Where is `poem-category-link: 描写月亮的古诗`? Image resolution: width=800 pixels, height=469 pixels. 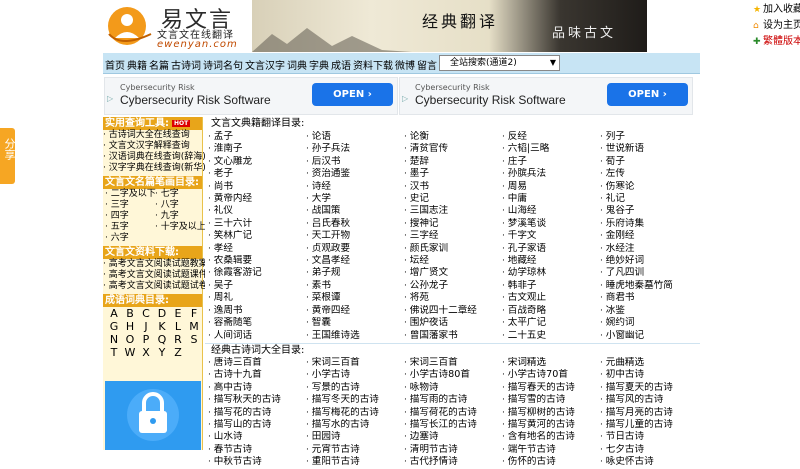
poem-category-link: 描写月亮的古诗 is located at coordinates (649, 413).